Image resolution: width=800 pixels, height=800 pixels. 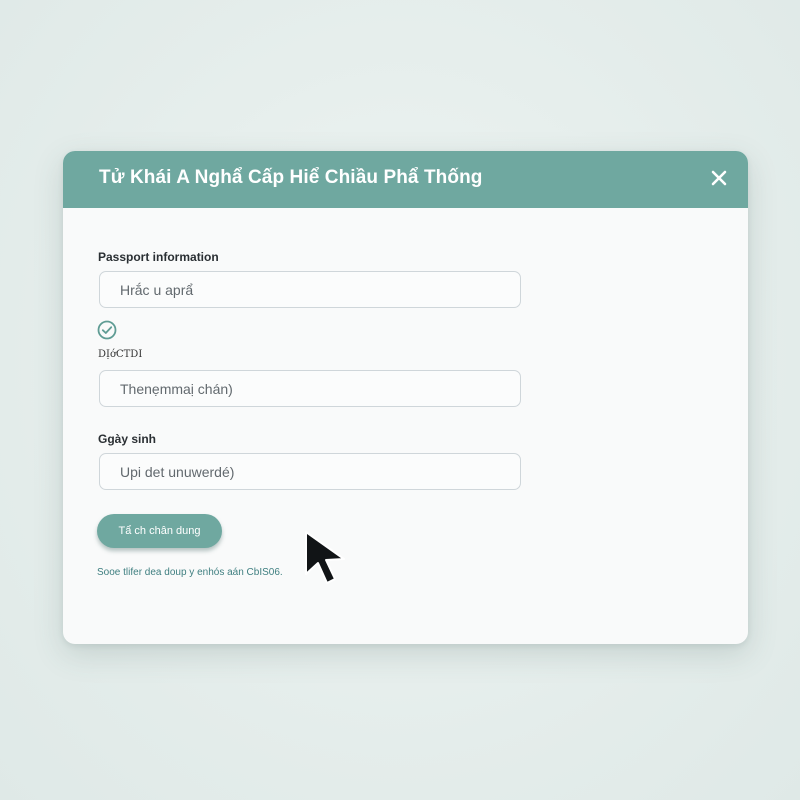 I want to click on close-icon, so click(x=719, y=178).